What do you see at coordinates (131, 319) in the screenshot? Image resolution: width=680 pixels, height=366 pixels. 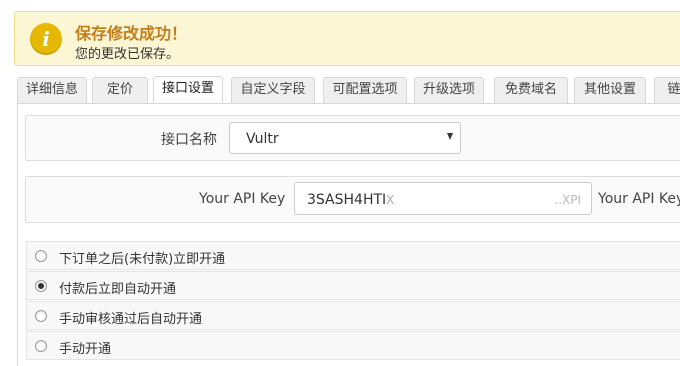 I see `provision-option-label: 手动审核通过后自动开通` at bounding box center [131, 319].